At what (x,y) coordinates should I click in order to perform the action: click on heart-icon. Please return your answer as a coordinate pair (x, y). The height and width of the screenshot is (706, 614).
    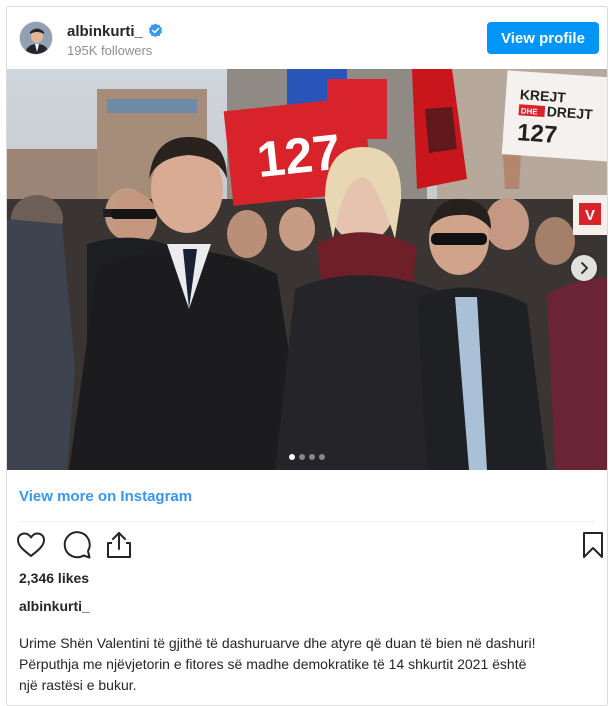
    Looking at the image, I should click on (31, 544).